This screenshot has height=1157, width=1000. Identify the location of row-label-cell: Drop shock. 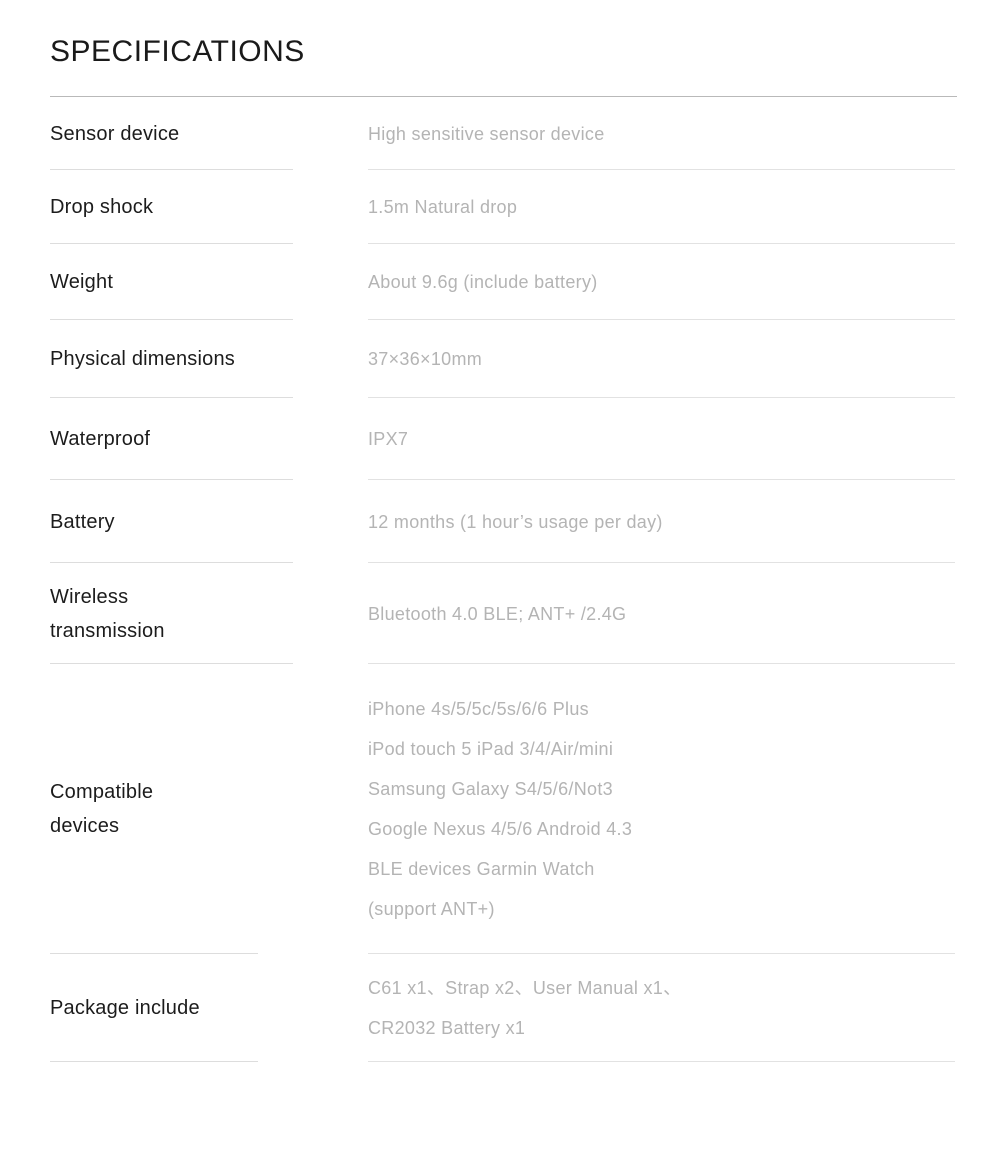
(184, 207).